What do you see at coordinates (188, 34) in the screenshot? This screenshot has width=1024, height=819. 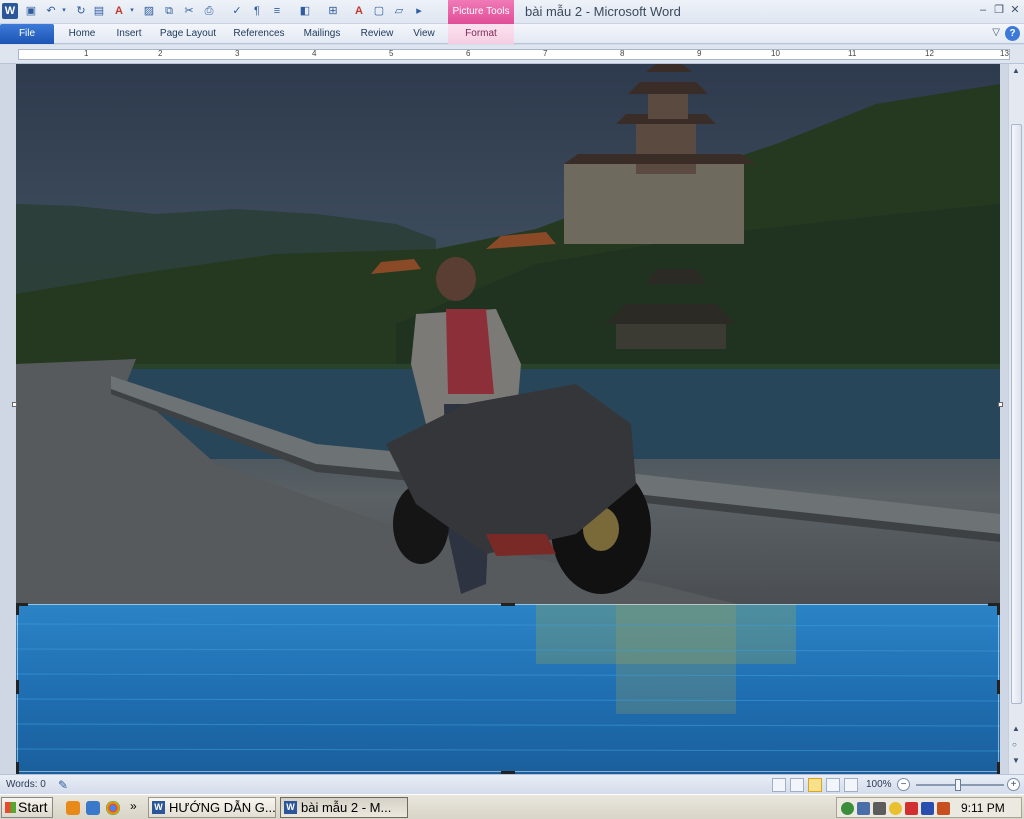 I see `tab-page-layout: Page Layout` at bounding box center [188, 34].